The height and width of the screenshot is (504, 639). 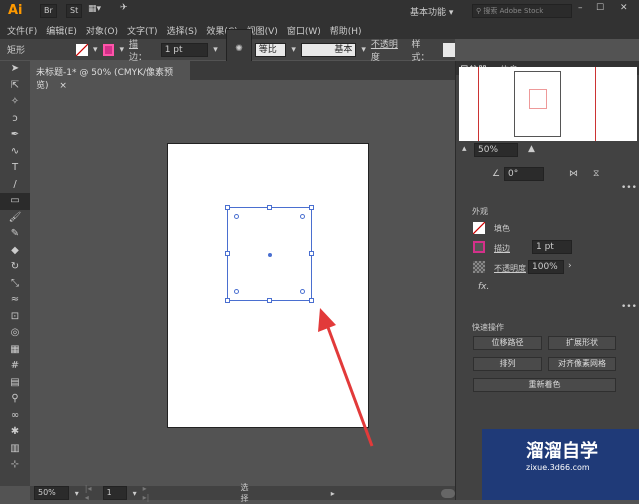 I want to click on watermark-name: 溜溜自学, so click(x=562, y=451).